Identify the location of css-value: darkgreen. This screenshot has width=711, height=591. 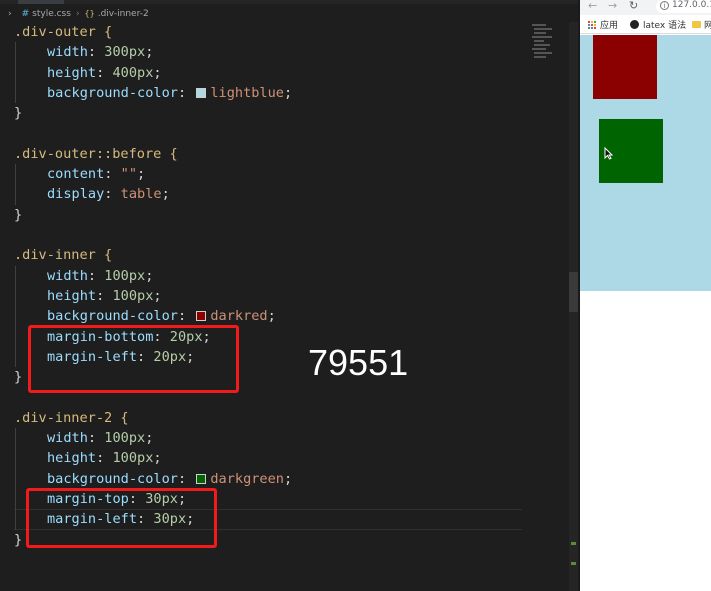
(247, 478).